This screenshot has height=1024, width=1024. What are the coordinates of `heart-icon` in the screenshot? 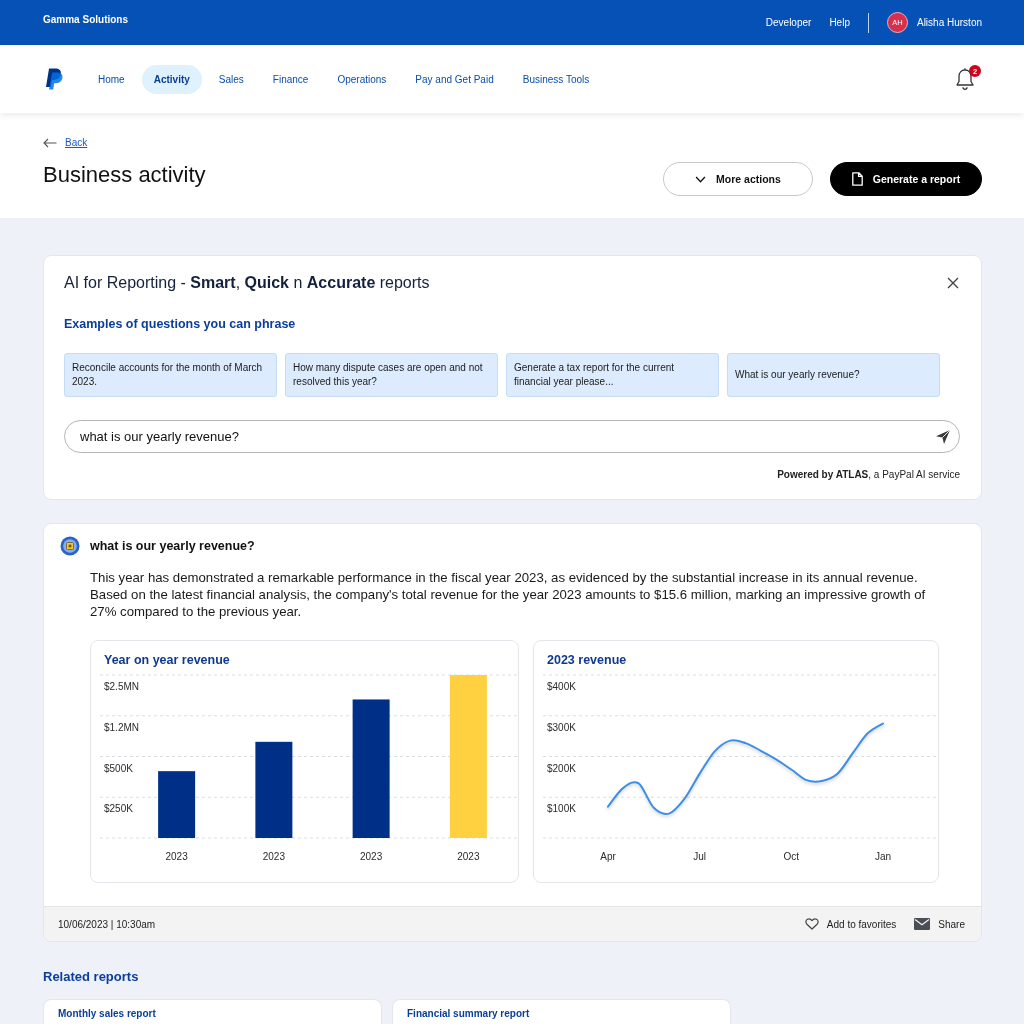 It's located at (811, 924).